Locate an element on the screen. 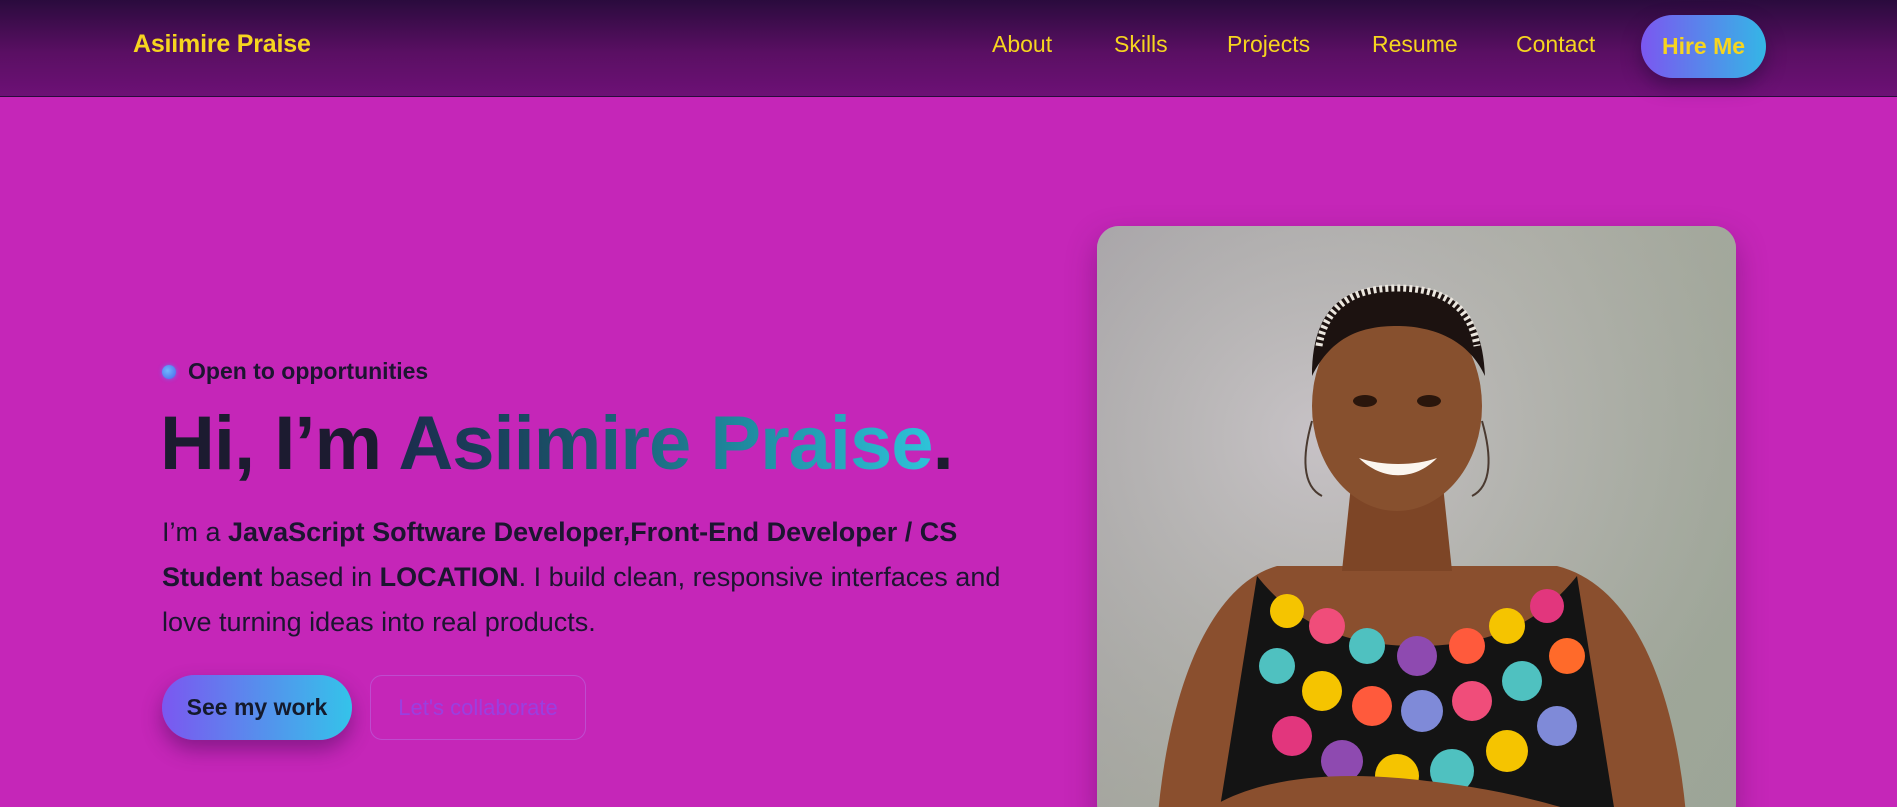 Image resolution: width=1897 pixels, height=807 pixels. availability-text: Open to opportunities is located at coordinates (308, 371).